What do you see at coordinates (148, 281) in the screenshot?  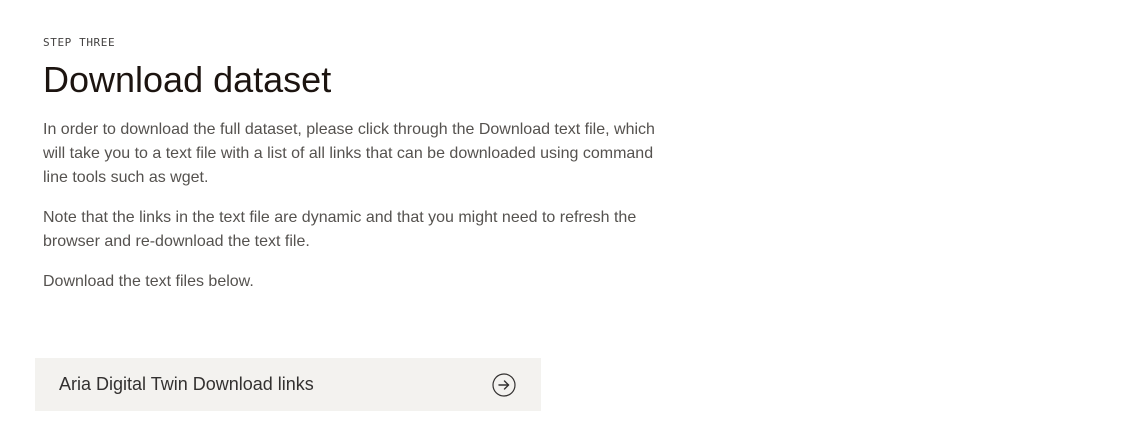 I see `download-prompt: Download the text files below.` at bounding box center [148, 281].